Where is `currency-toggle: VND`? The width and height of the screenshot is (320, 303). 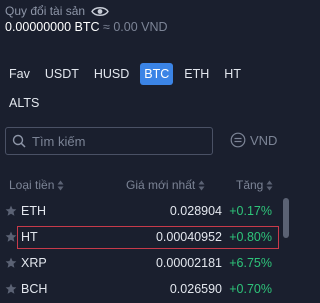 currency-toggle: VND is located at coordinates (253, 140).